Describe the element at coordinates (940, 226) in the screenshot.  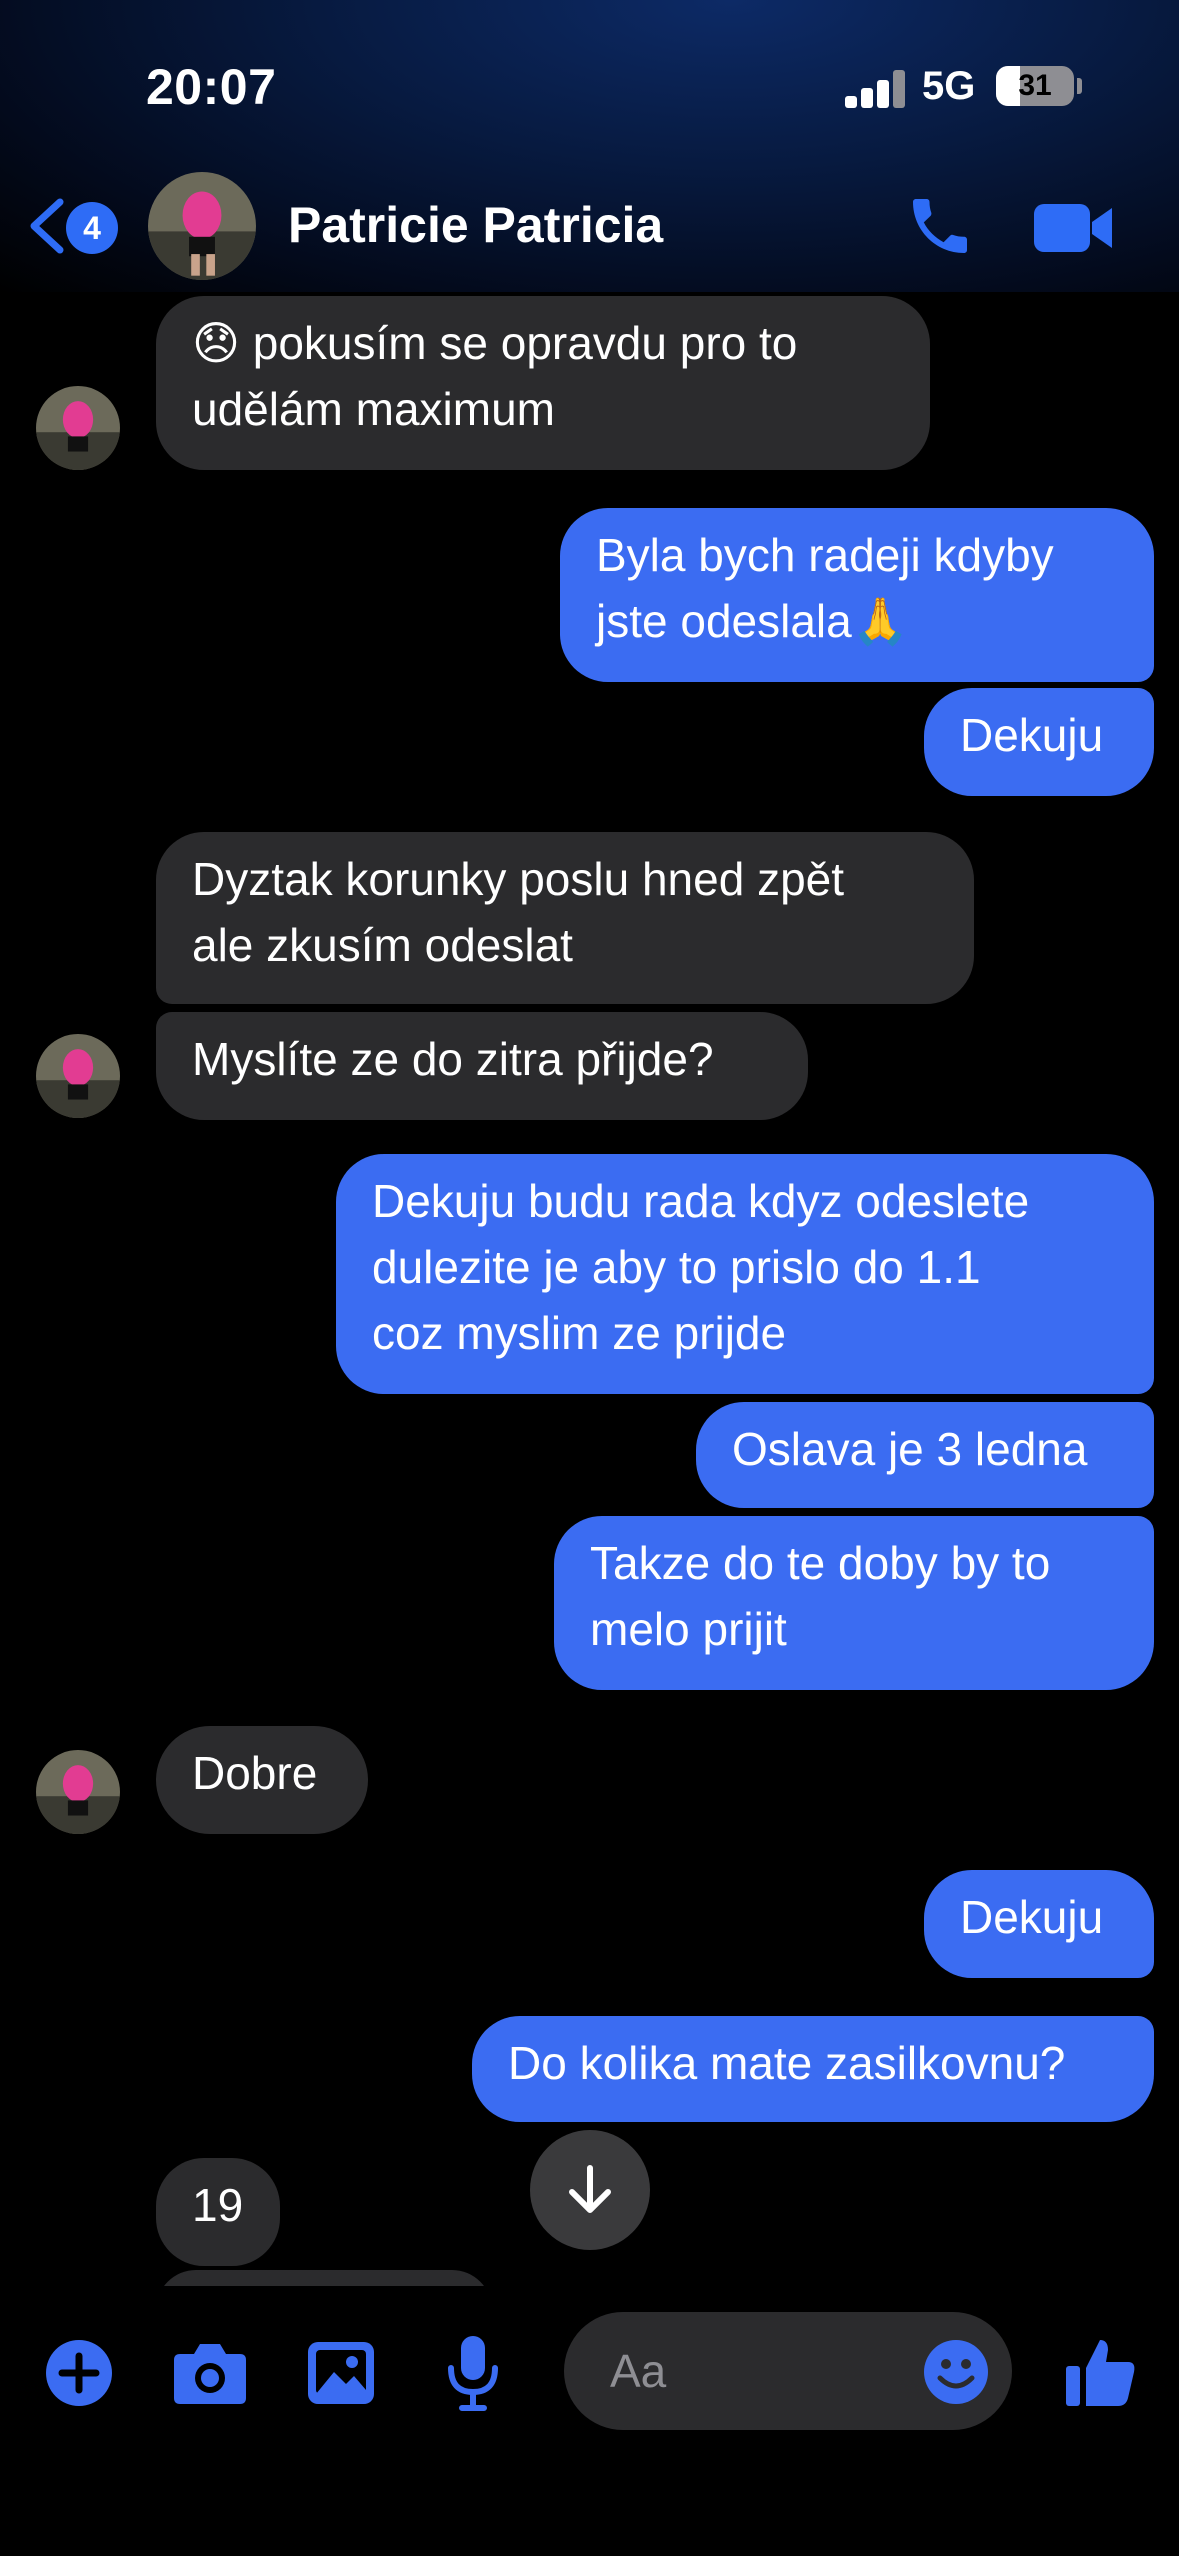
I see `phone-icon` at that location.